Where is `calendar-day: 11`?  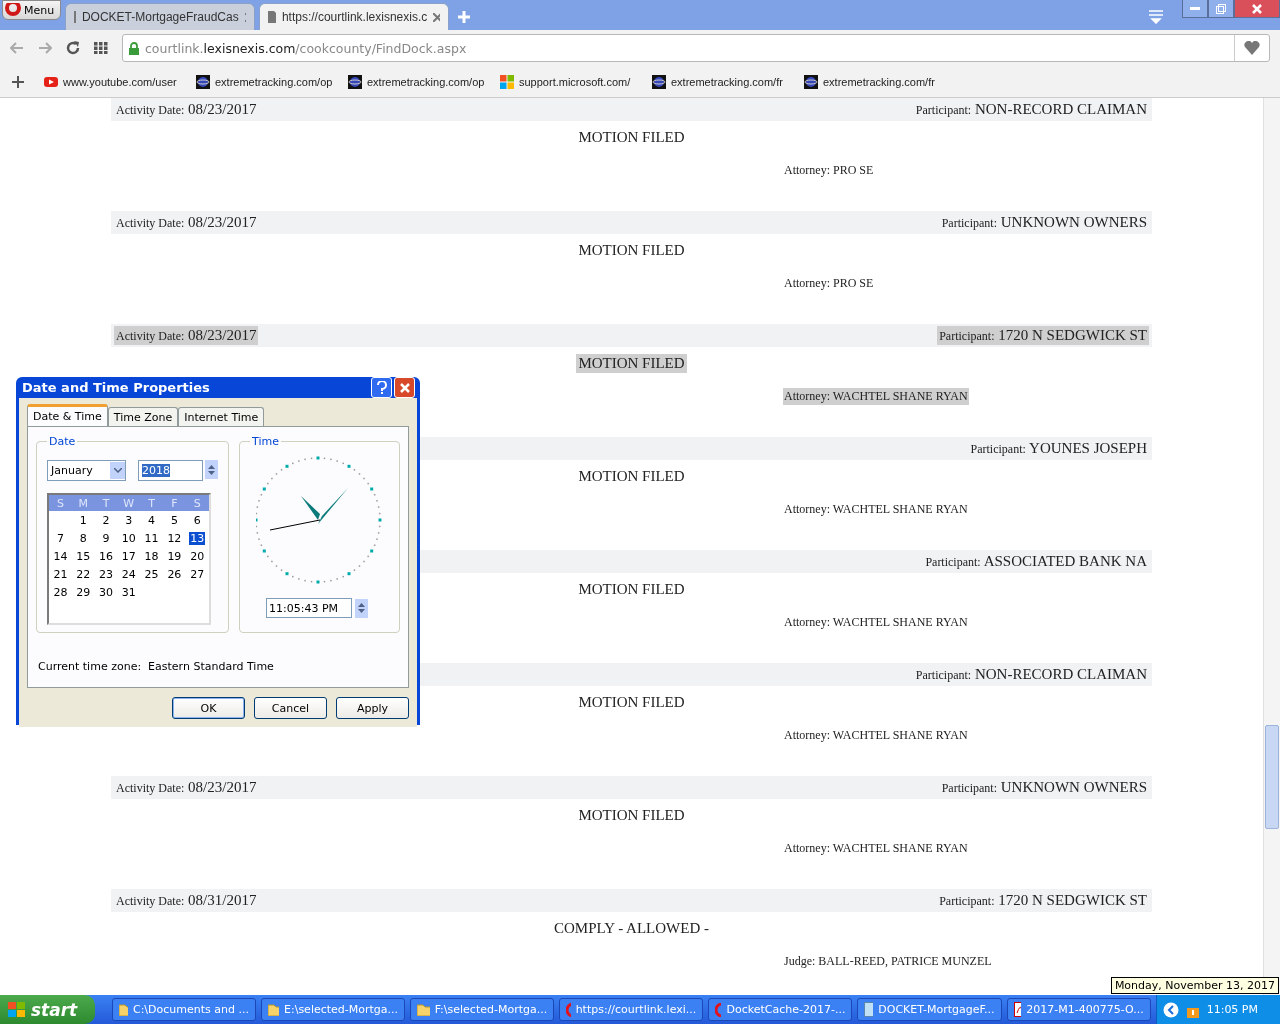
calendar-day: 11 is located at coordinates (151, 538).